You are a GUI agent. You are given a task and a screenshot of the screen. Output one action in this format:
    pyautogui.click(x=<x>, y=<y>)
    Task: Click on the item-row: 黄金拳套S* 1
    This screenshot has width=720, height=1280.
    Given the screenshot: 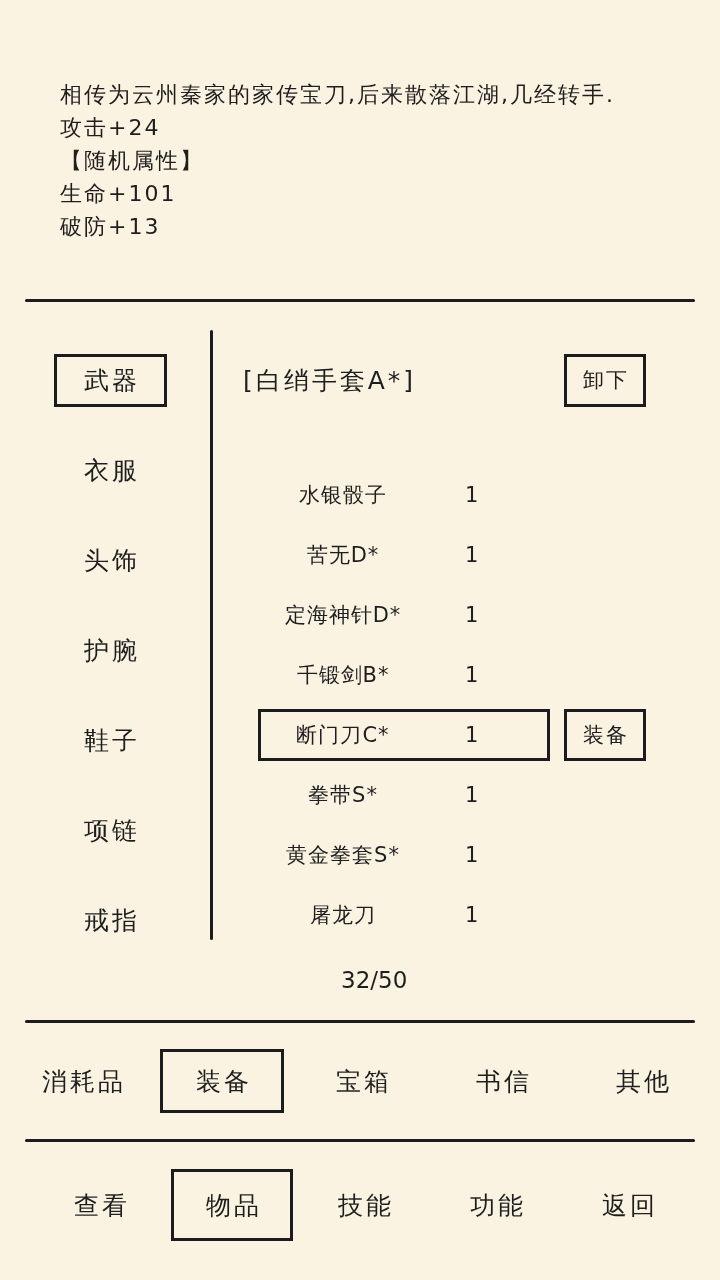 What is the action you would take?
    pyautogui.click(x=404, y=855)
    